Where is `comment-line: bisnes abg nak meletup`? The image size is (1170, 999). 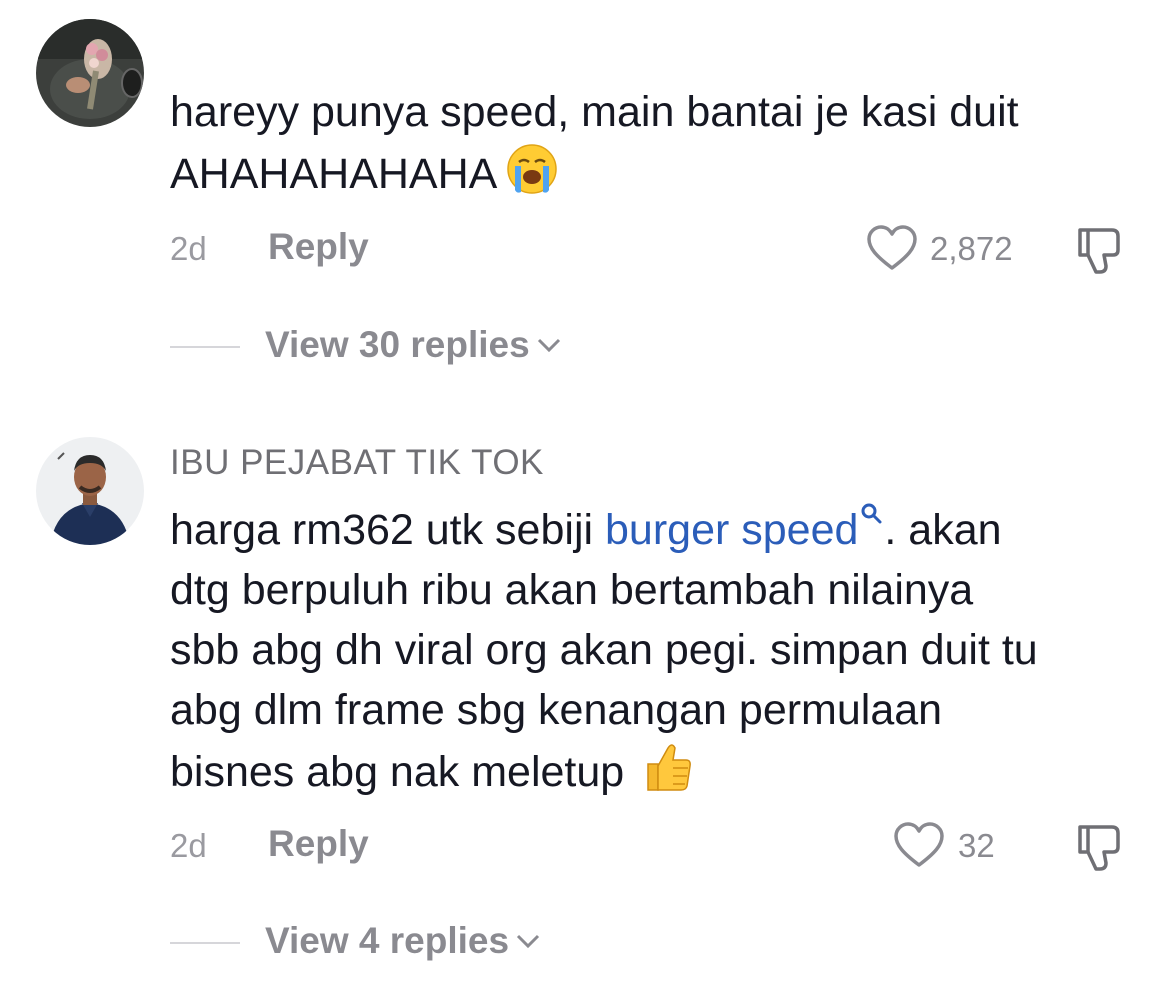
comment-line: bisnes abg nak meletup is located at coordinates (657, 770).